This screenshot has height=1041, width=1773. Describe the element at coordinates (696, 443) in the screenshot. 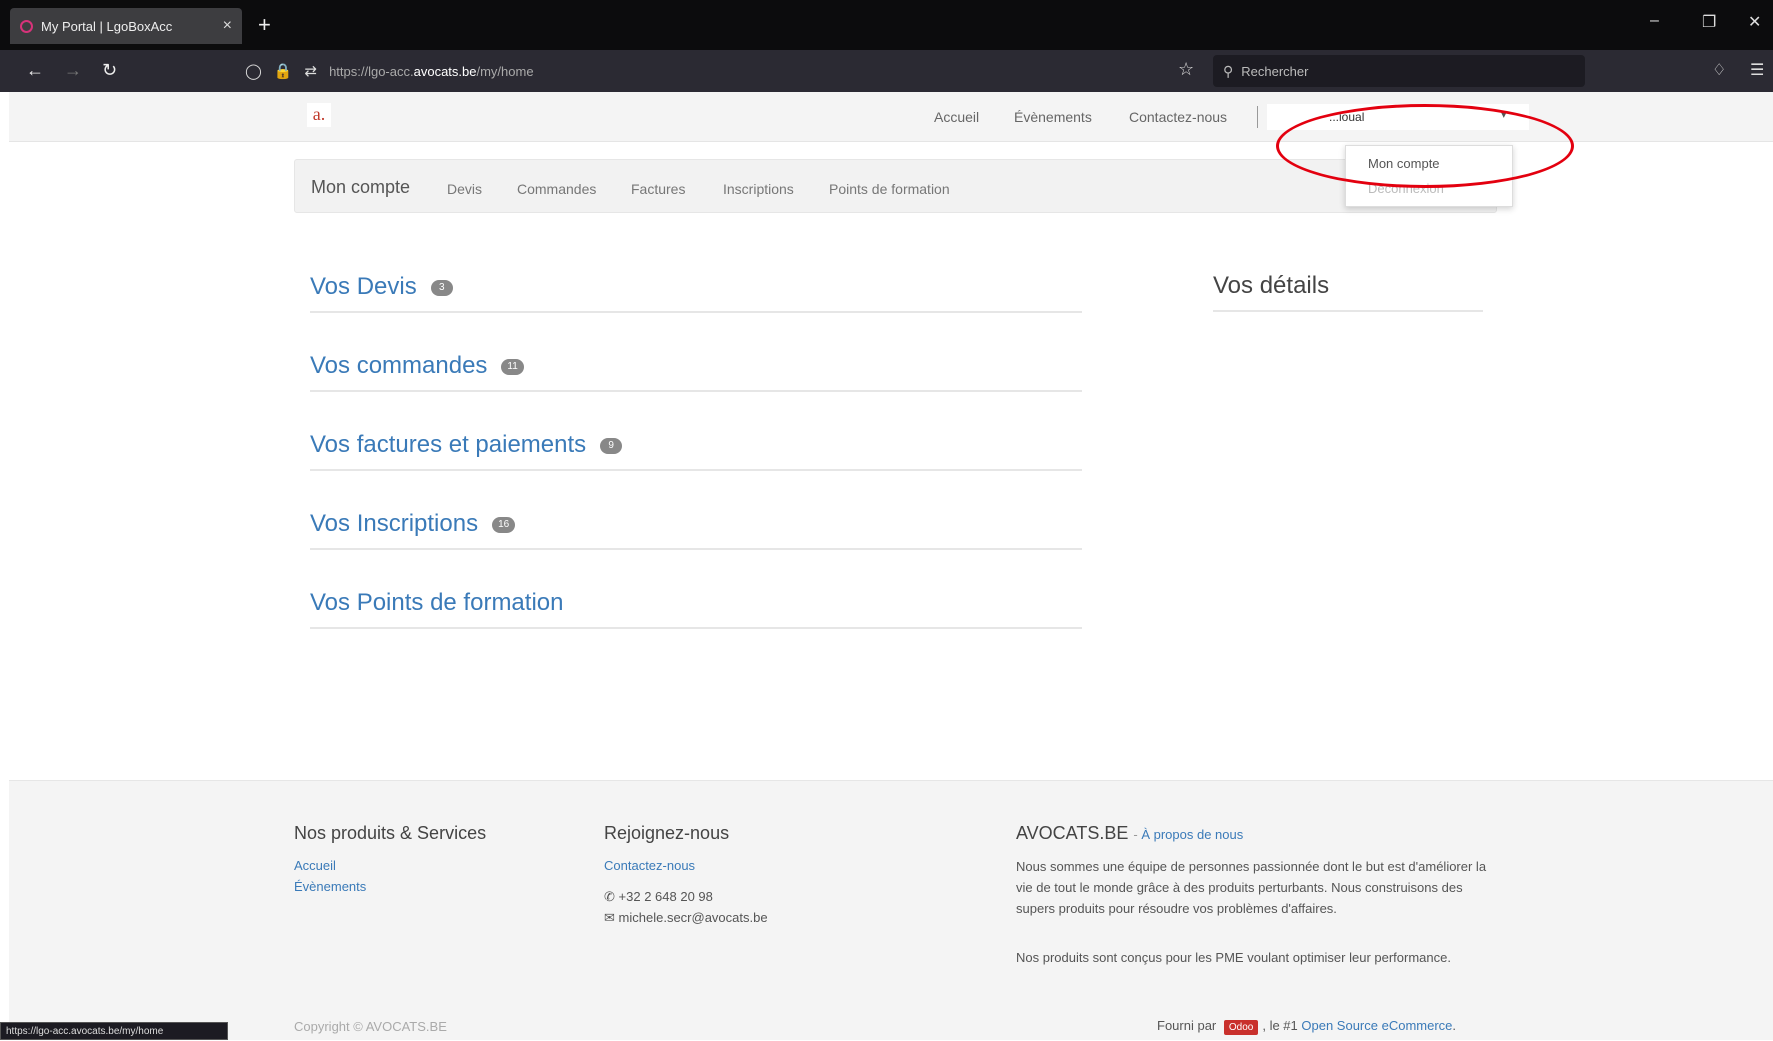

I see `section-factures: Vos factures et paiements 9` at that location.